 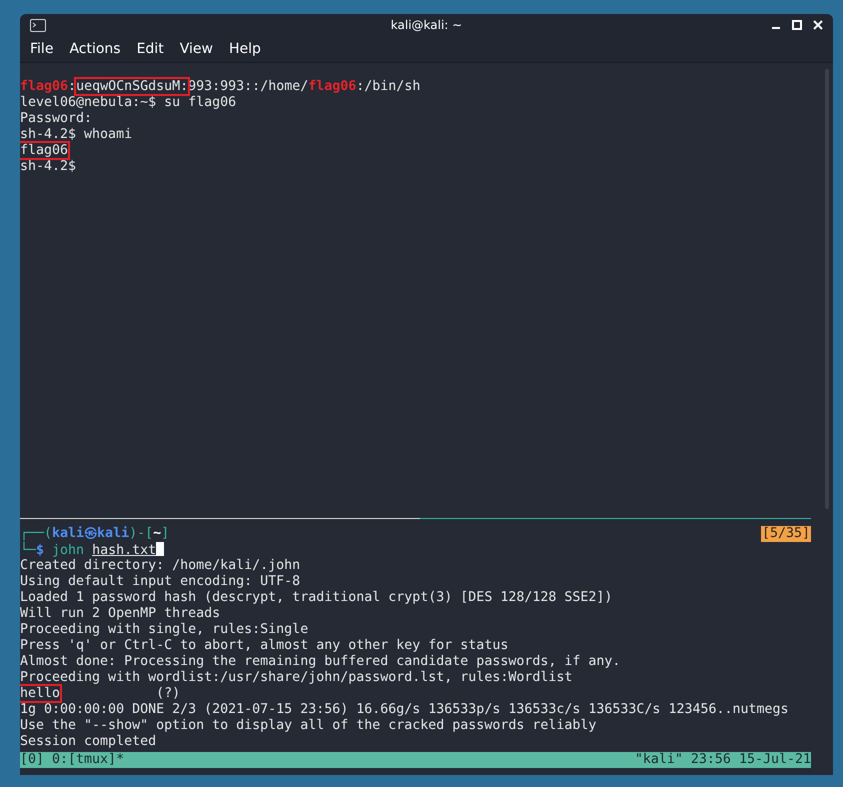 What do you see at coordinates (722, 760) in the screenshot?
I see `status-right-text: "kali" 23:56 15-Jul-21` at bounding box center [722, 760].